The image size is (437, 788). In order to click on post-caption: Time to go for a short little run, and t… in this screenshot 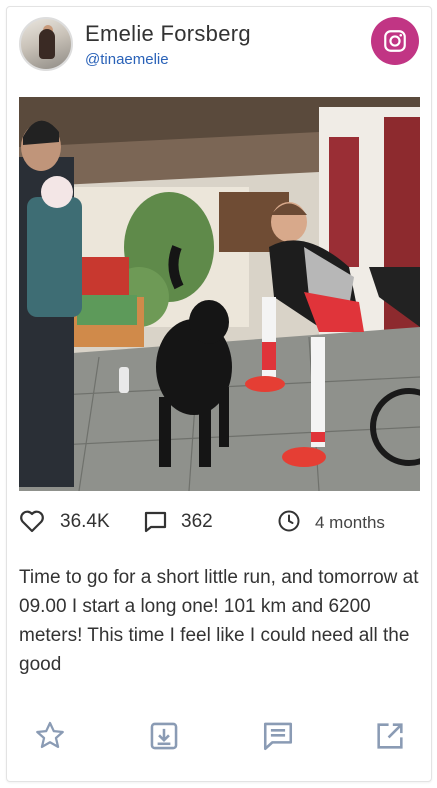, I will do `click(219, 621)`.